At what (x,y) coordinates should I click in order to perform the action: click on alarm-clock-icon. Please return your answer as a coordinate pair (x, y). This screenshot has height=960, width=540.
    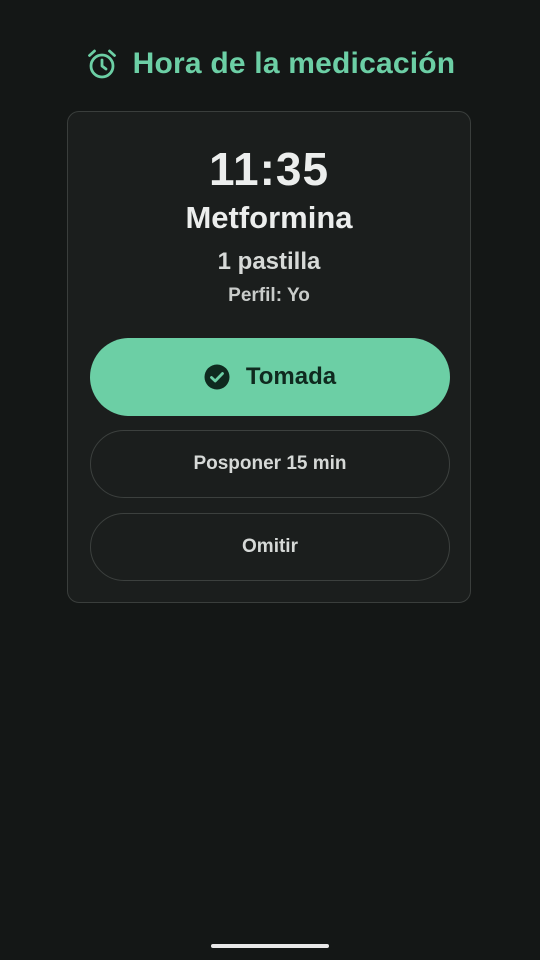
    Looking at the image, I should click on (102, 64).